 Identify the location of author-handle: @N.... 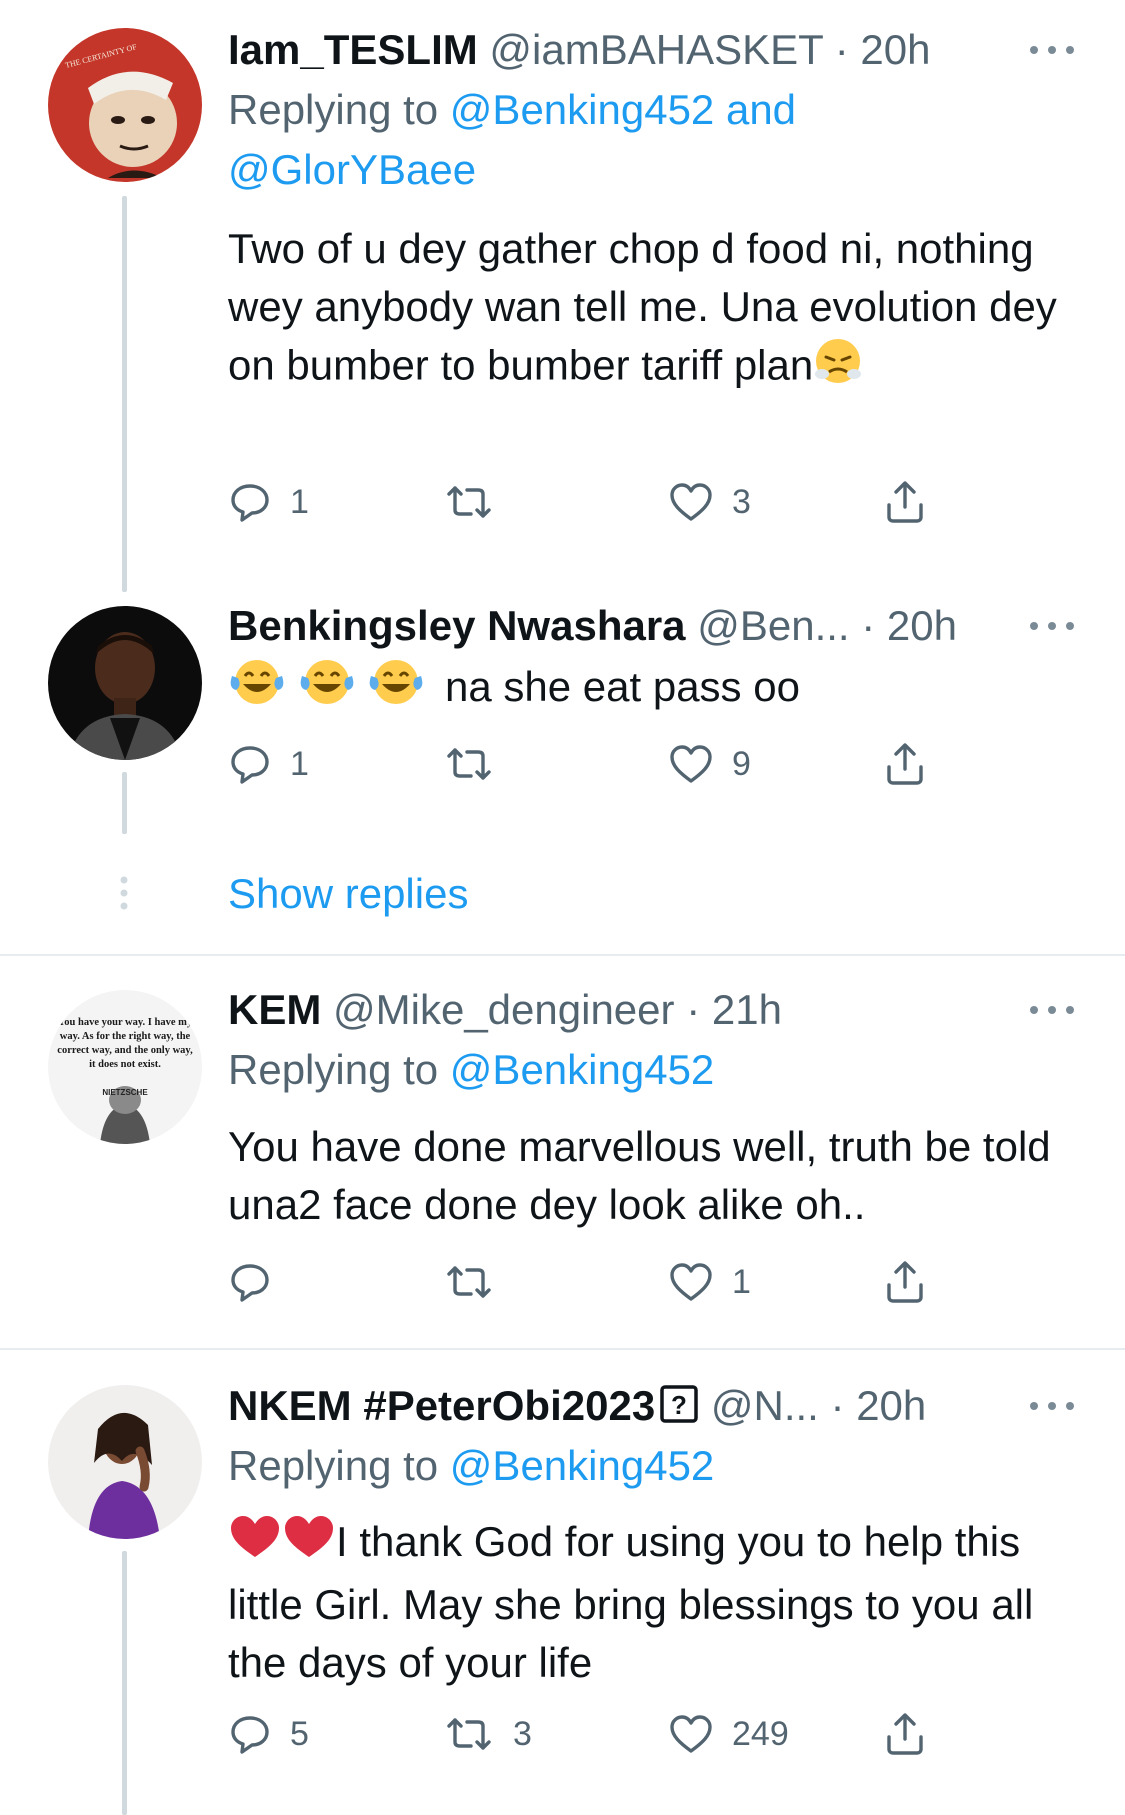
(765, 1405).